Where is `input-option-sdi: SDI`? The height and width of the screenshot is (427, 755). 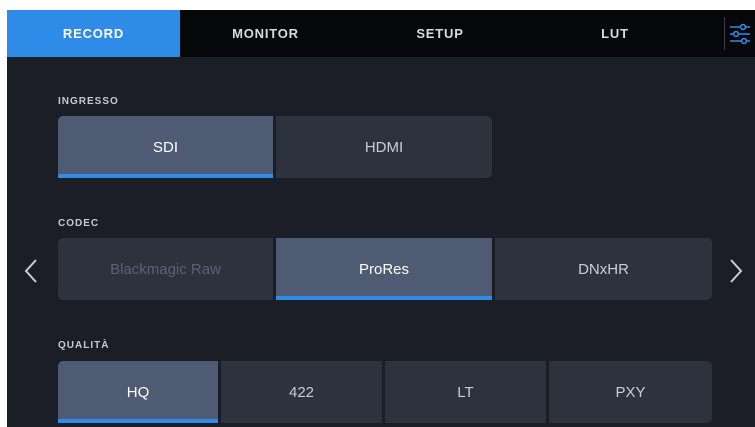 input-option-sdi: SDI is located at coordinates (165, 147).